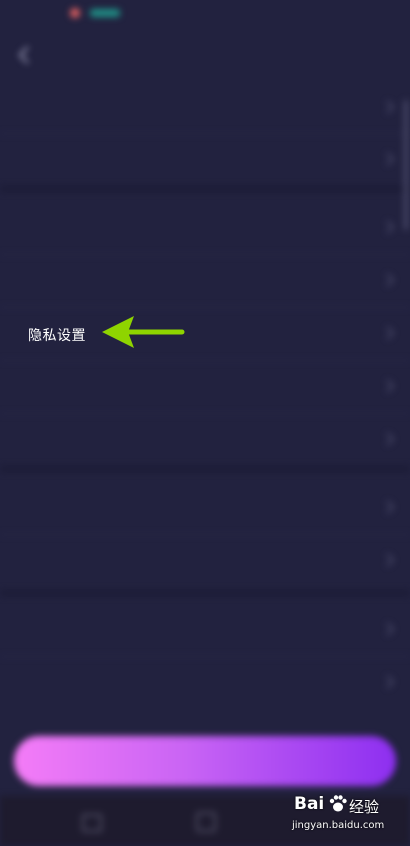 This screenshot has width=410, height=846. Describe the element at coordinates (340, 817) in the screenshot. I see `baidu-watermark: Bai 经验 jingyan.baidu.com` at that location.